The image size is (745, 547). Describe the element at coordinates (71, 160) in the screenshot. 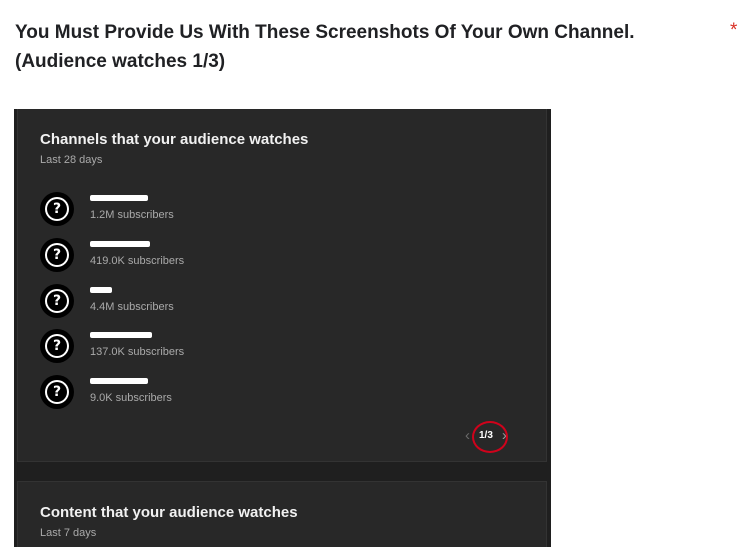

I see `channels-card-subtitle: Last 28 days` at that location.